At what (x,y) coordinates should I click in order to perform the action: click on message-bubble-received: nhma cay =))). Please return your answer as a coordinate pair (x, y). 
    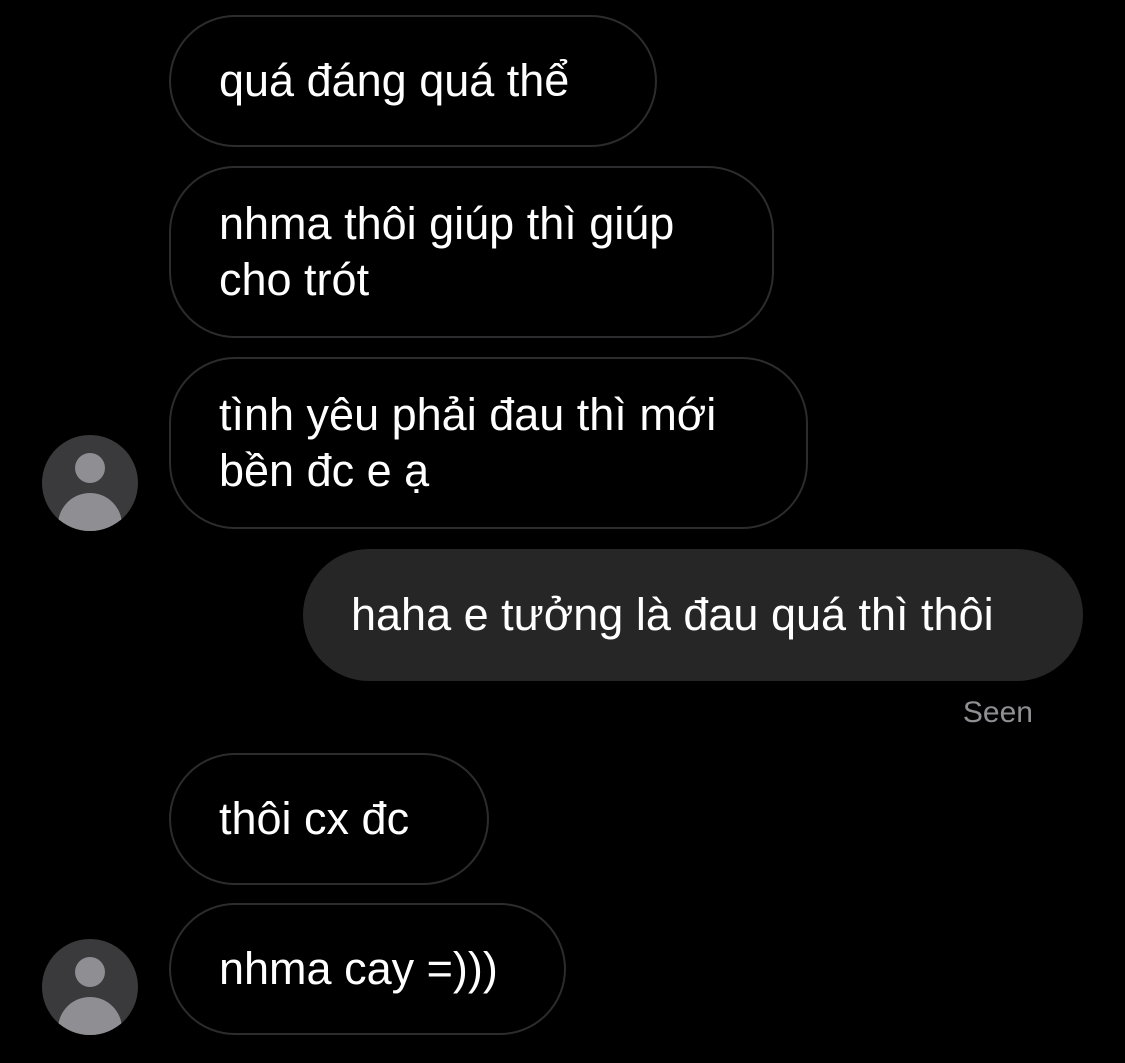
    Looking at the image, I should click on (367, 969).